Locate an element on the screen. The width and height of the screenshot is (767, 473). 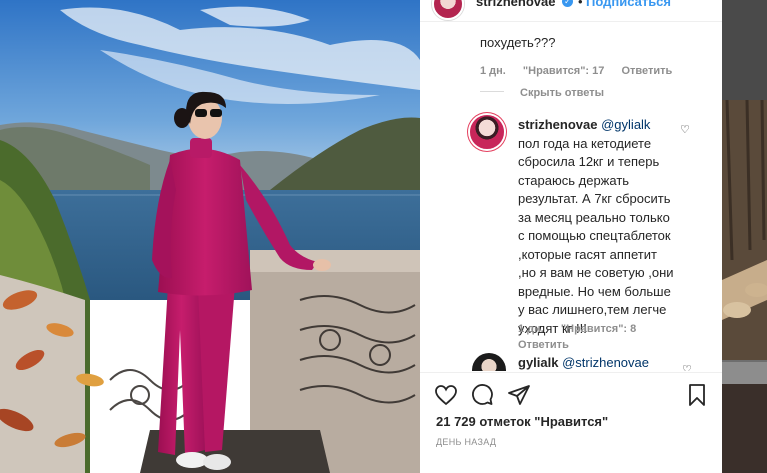
reply2-mention: @strizhenovae is located at coordinates (605, 362).